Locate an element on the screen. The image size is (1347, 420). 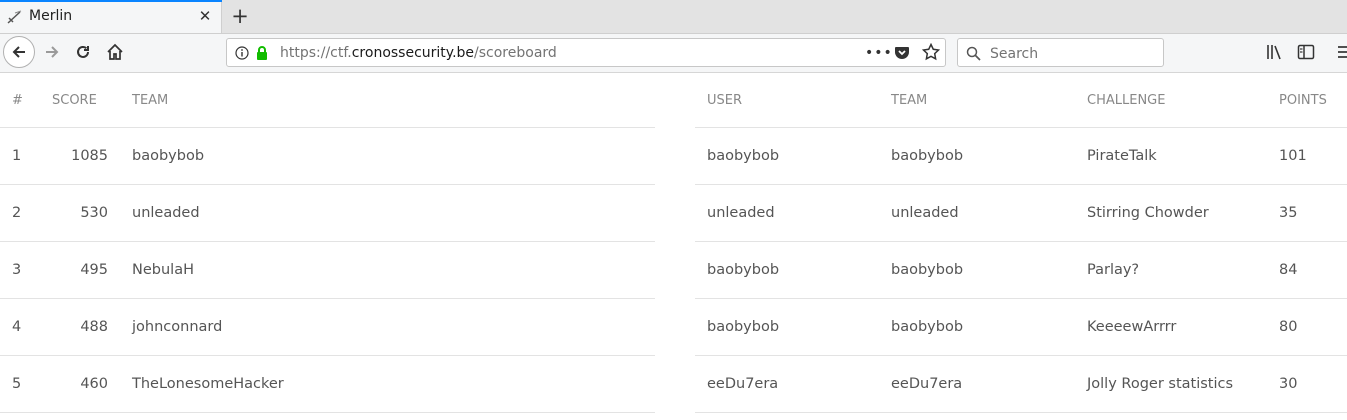
close-tab-icon: ✕ is located at coordinates (205, 16).